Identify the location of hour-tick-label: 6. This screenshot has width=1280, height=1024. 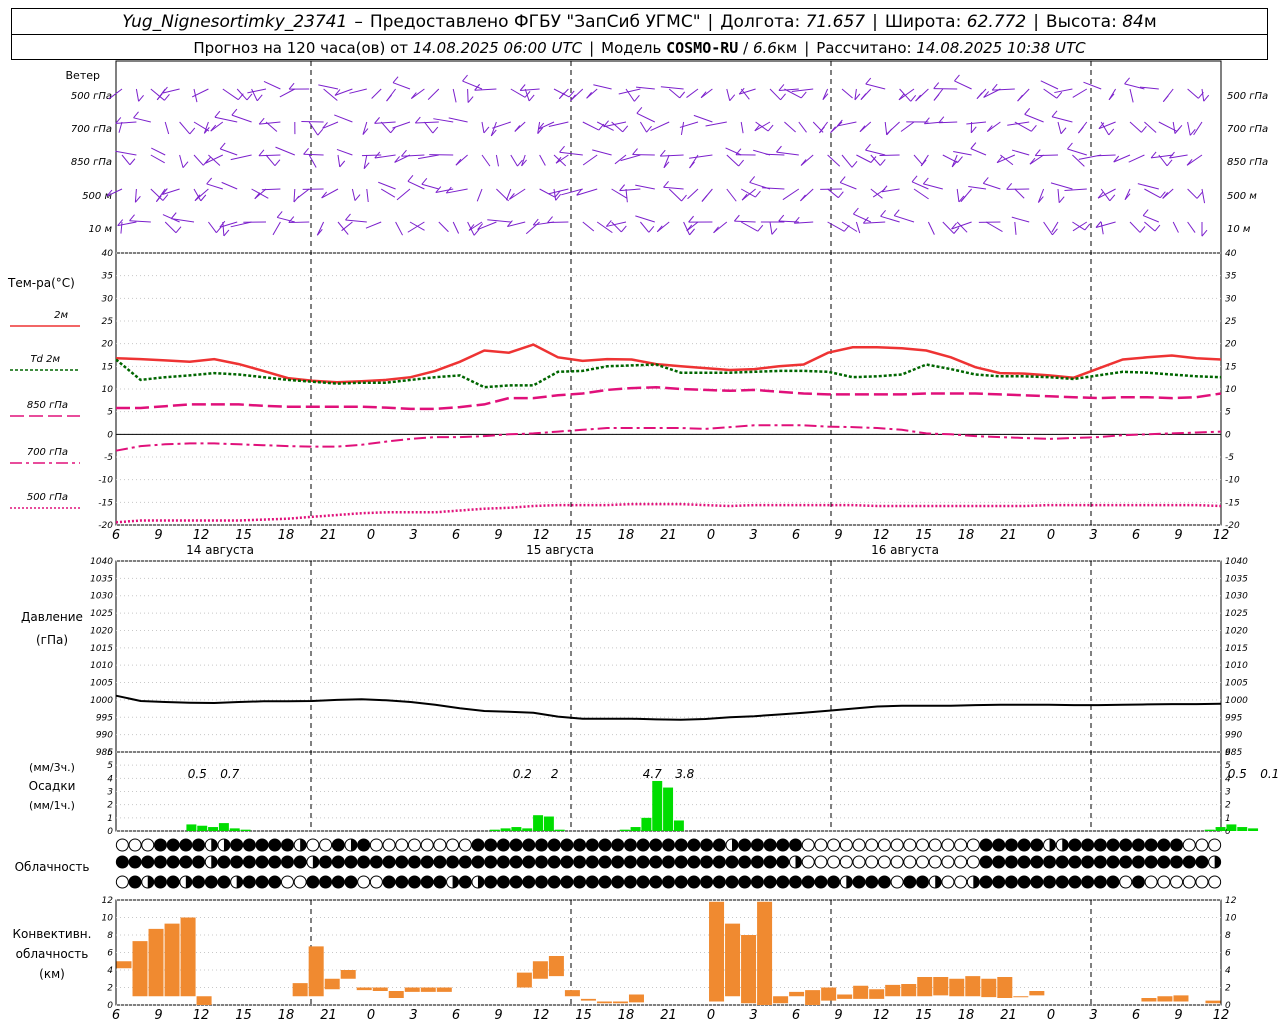
(796, 535).